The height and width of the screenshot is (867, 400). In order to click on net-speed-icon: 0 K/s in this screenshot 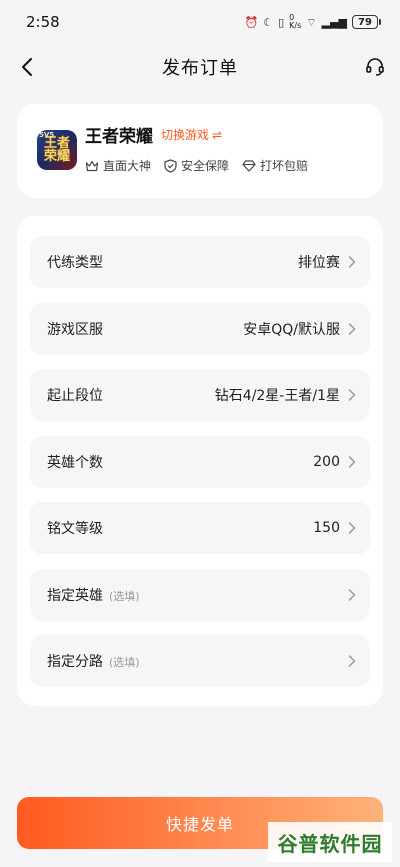, I will do `click(295, 21)`.